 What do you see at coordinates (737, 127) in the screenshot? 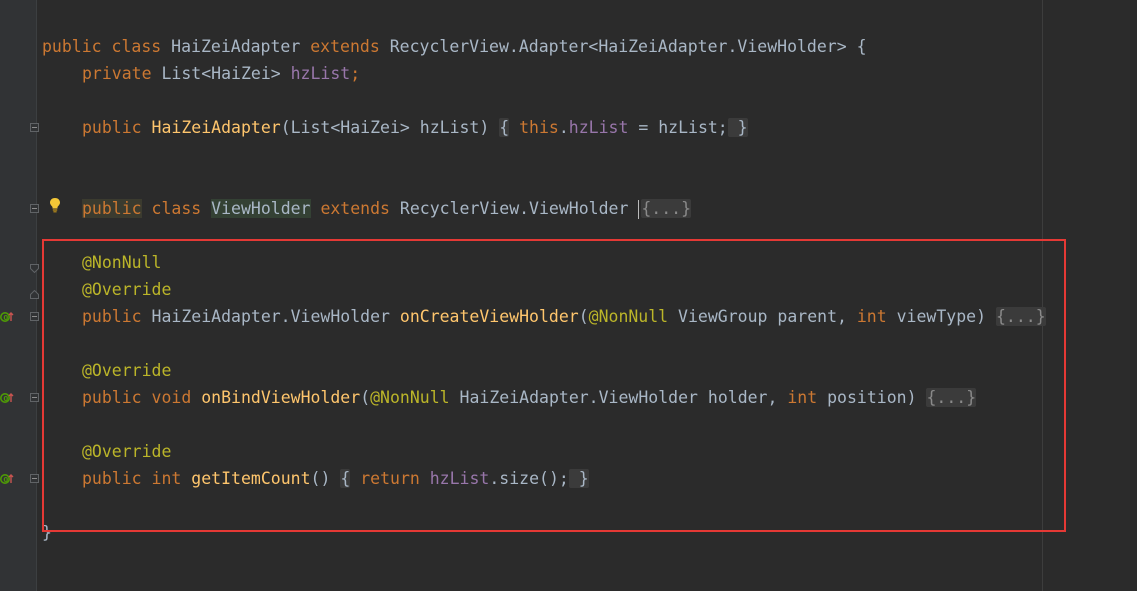
I see `folded-brace: }` at bounding box center [737, 127].